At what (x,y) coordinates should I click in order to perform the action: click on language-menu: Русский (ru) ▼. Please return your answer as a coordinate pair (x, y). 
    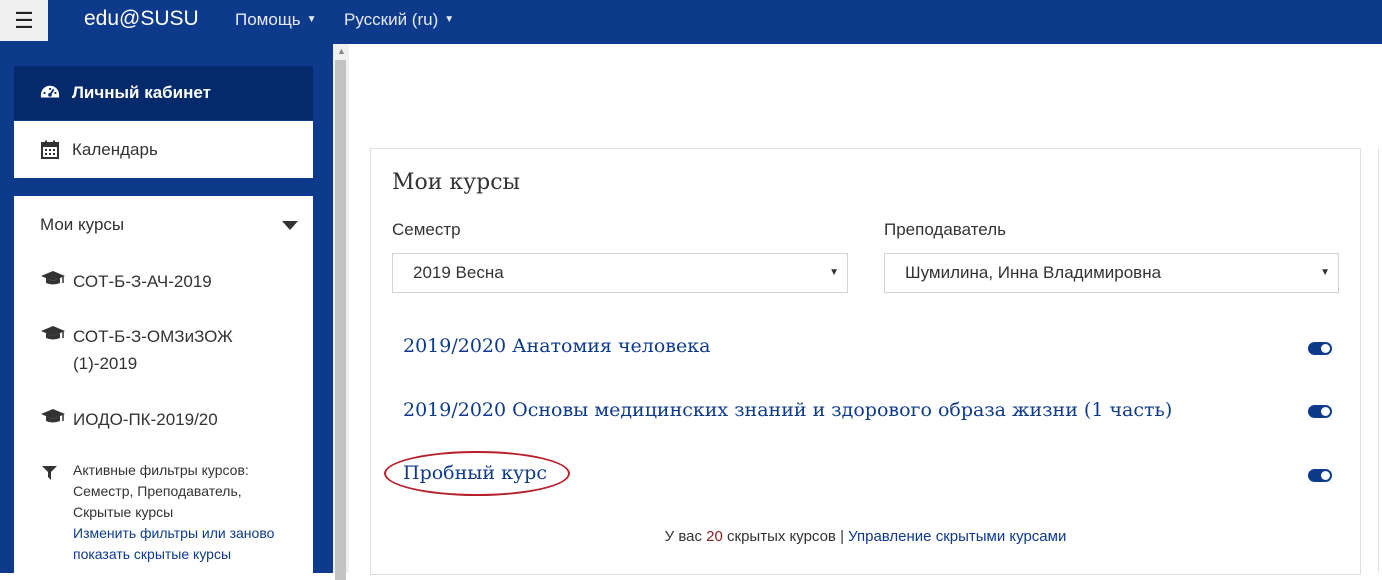
    Looking at the image, I should click on (399, 20).